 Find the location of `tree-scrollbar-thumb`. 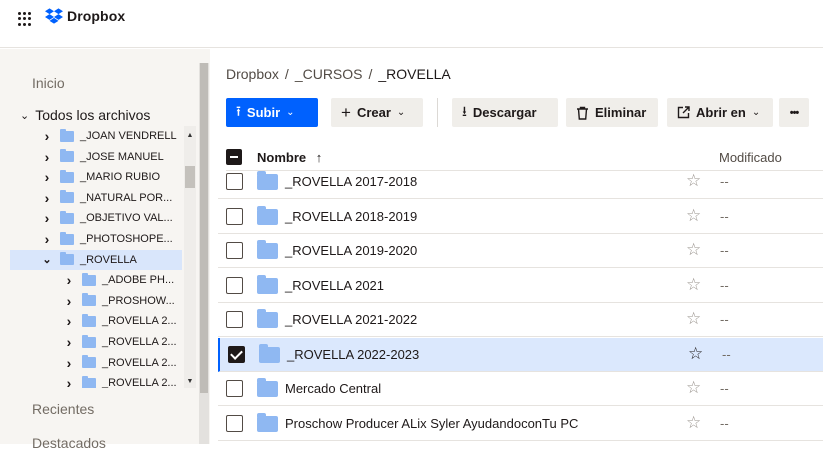

tree-scrollbar-thumb is located at coordinates (190, 177).